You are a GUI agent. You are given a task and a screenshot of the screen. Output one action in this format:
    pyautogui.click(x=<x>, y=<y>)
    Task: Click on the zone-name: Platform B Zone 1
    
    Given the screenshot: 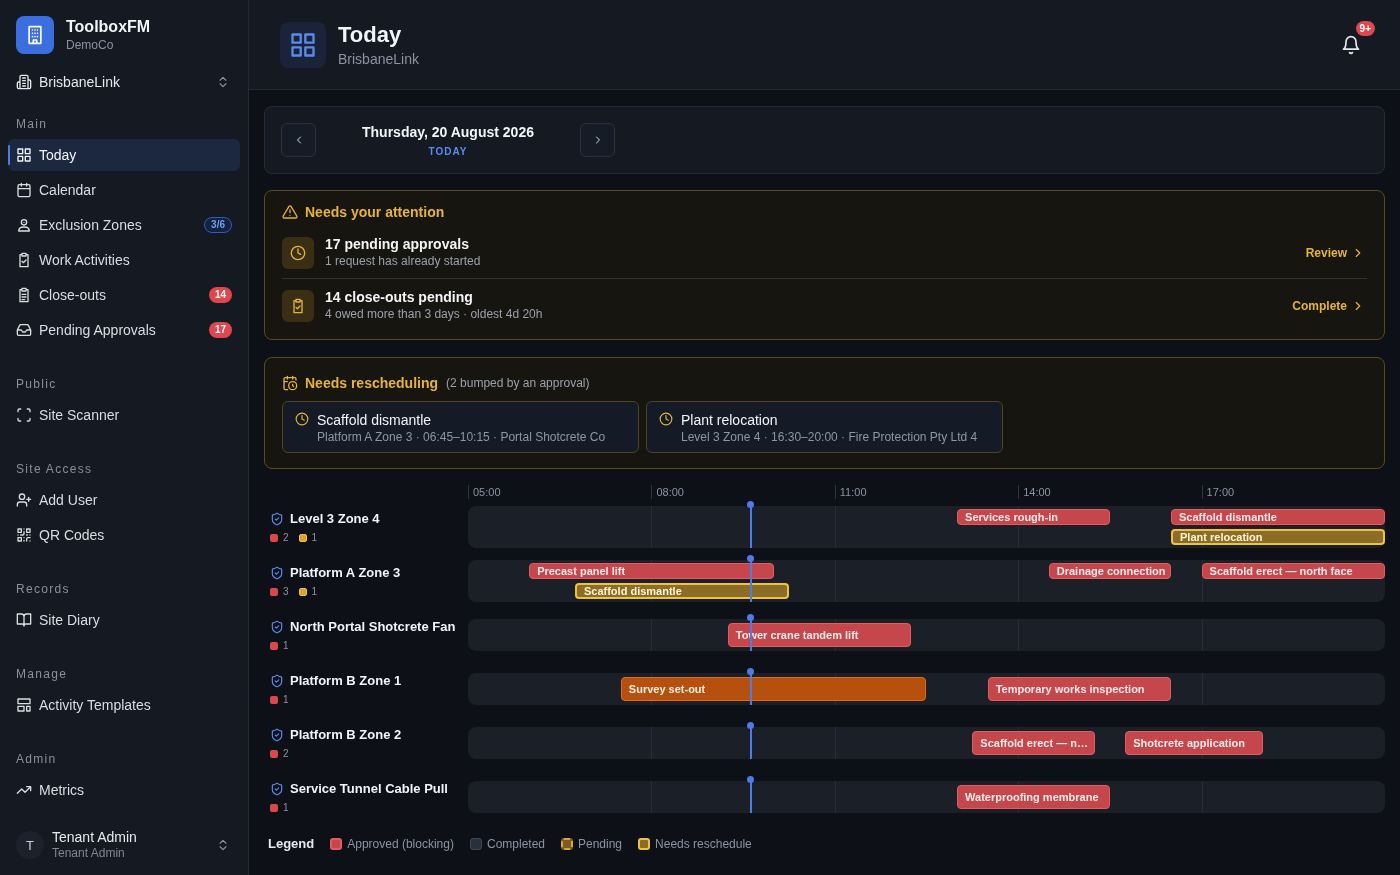 What is the action you would take?
    pyautogui.click(x=346, y=680)
    